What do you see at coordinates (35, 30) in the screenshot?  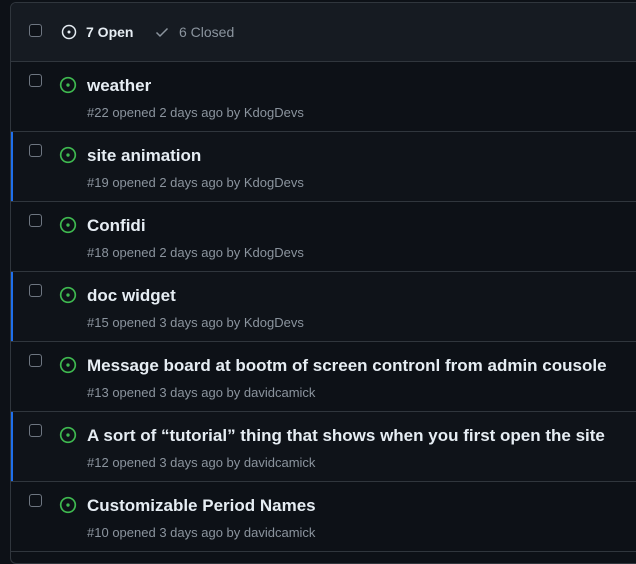 I see `select-all-checkbox` at bounding box center [35, 30].